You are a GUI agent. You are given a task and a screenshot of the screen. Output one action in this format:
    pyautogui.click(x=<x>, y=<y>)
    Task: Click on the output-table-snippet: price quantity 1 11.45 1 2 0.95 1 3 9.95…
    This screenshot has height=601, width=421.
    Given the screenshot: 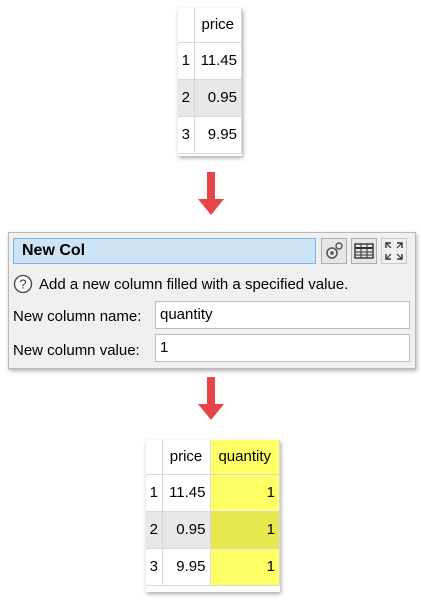 What is the action you would take?
    pyautogui.click(x=213, y=516)
    